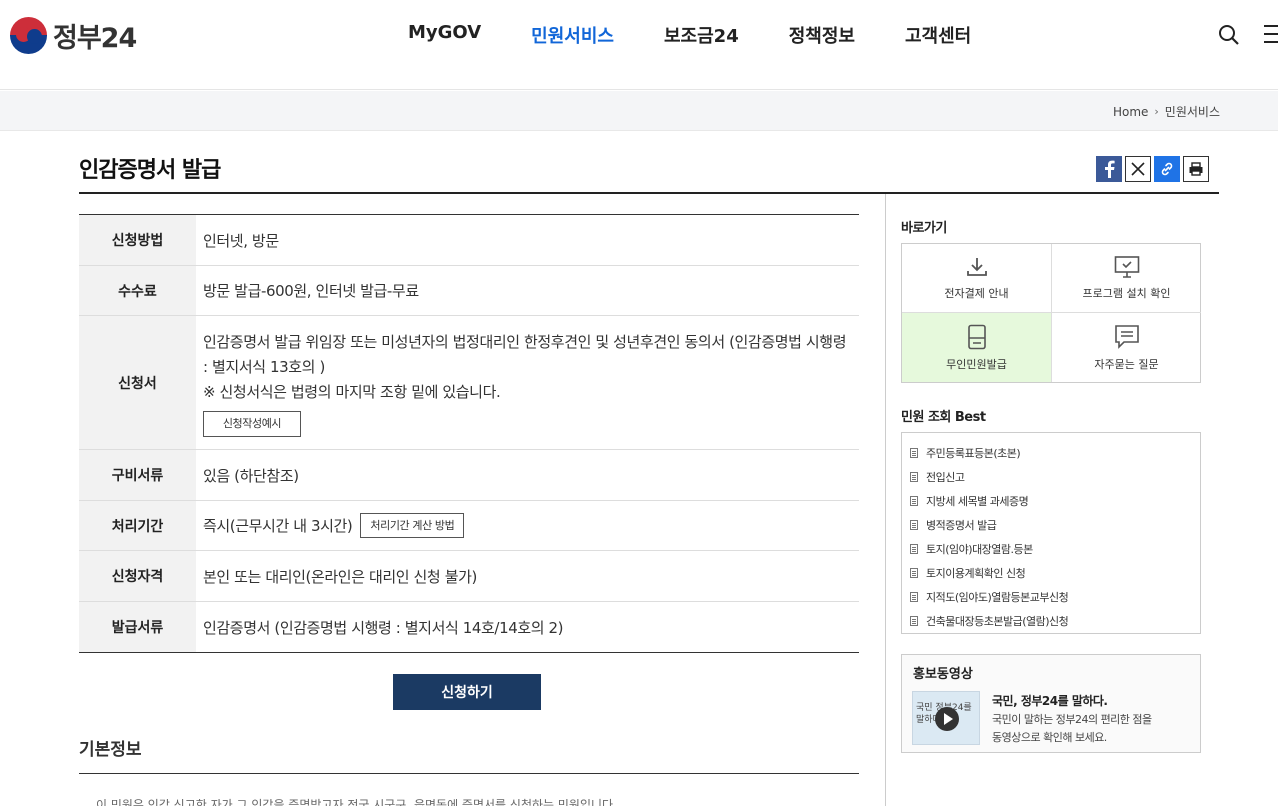  Describe the element at coordinates (469, 475) in the screenshot. I see `table-row: 구비서류 있음 (하단참조)` at that location.